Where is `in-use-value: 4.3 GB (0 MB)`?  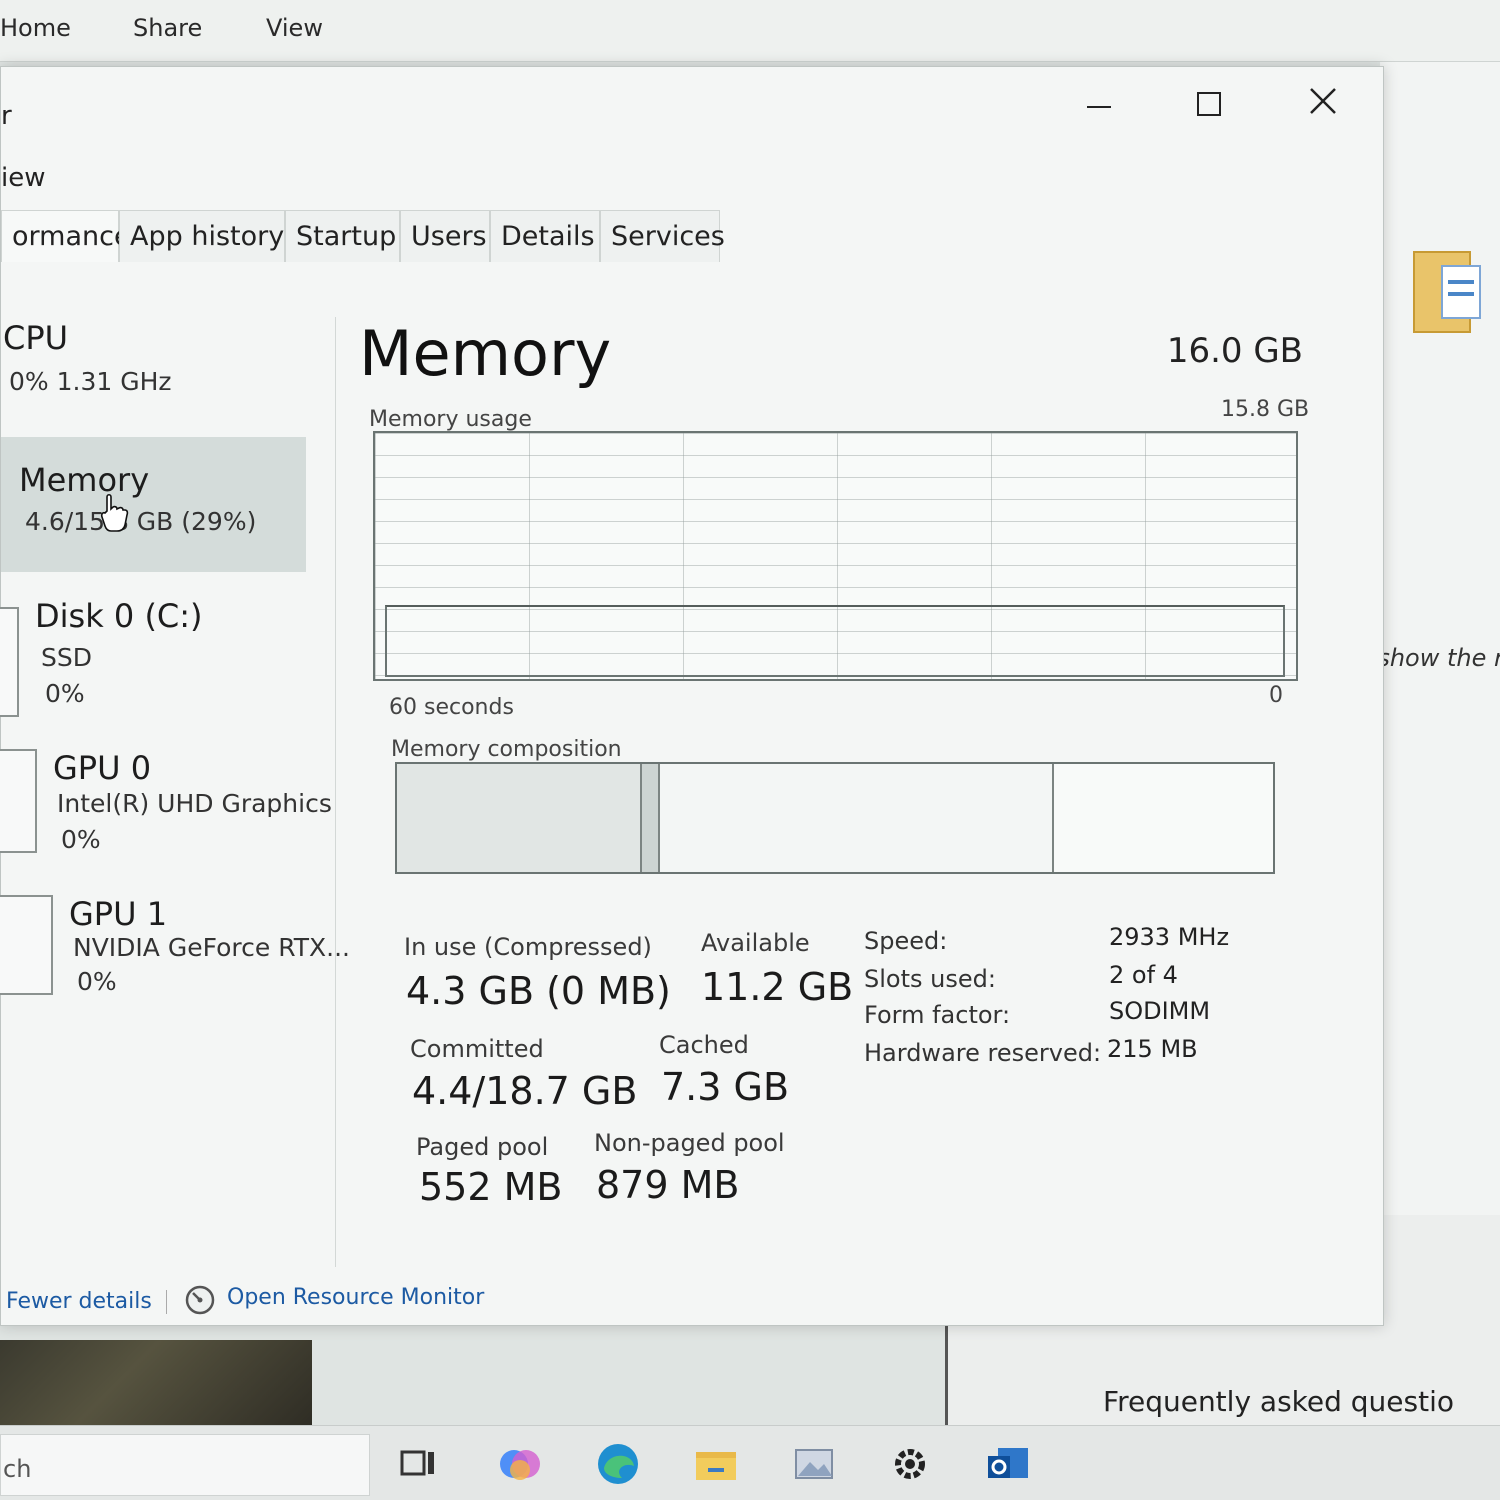 in-use-value: 4.3 GB (0 MB) is located at coordinates (538, 991).